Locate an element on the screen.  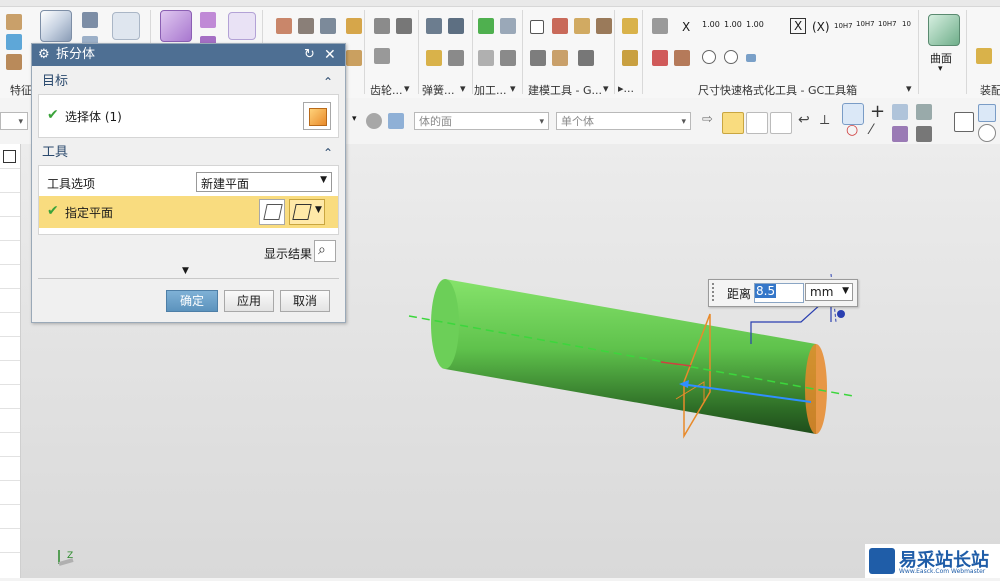
body-rule-combo: 单个体 ▾ is located at coordinates (623, 121).